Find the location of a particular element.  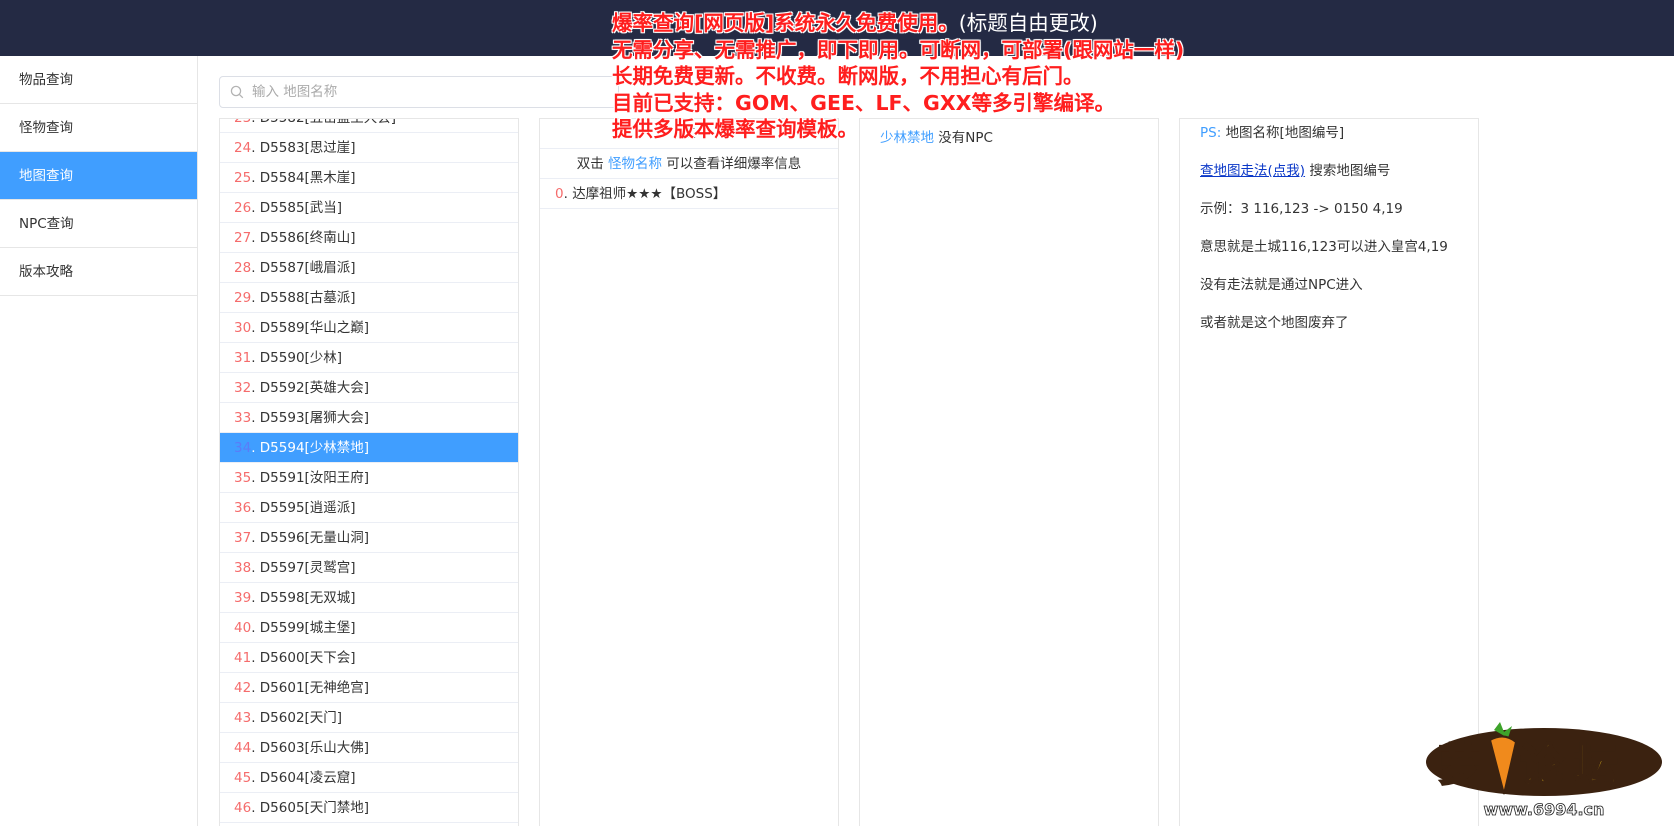

map-name: D5605[天门禁地] is located at coordinates (314, 808).